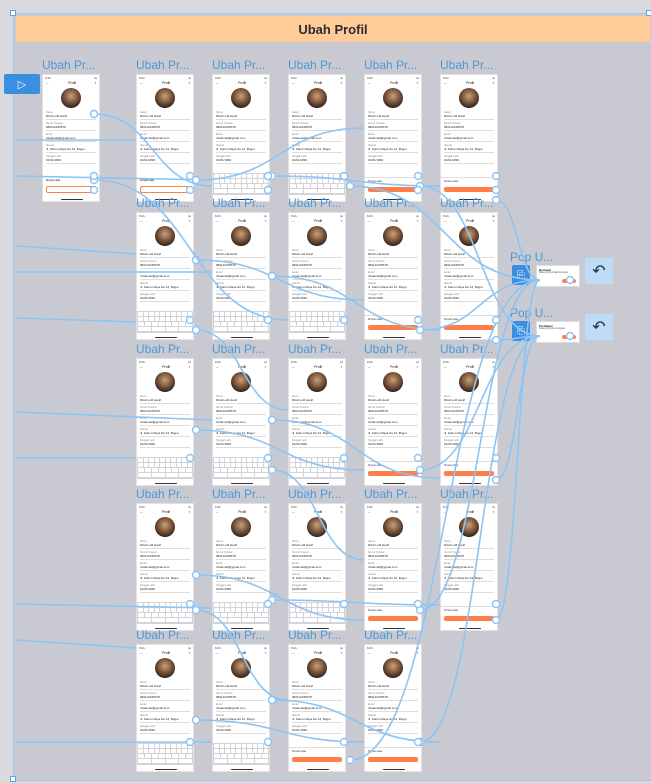 This screenshot has width=651, height=783. I want to click on popup-frame-success: Berhasil Data profil berhasil disimpan, so click(558, 276).